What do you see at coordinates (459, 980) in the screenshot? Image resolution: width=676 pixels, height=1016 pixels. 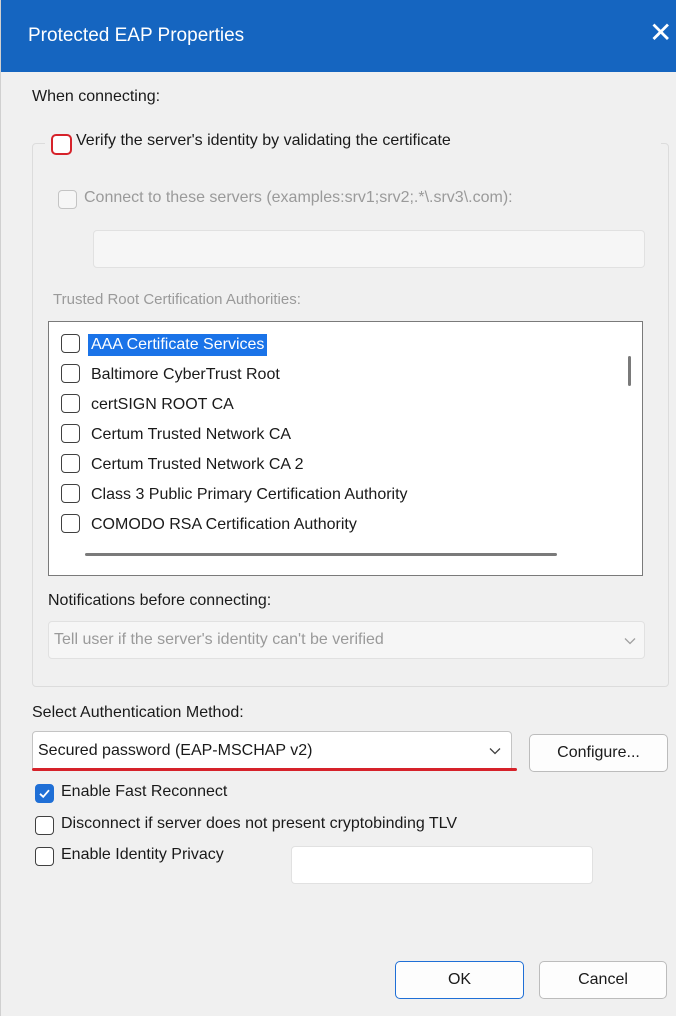 I see `ok-button: OK` at bounding box center [459, 980].